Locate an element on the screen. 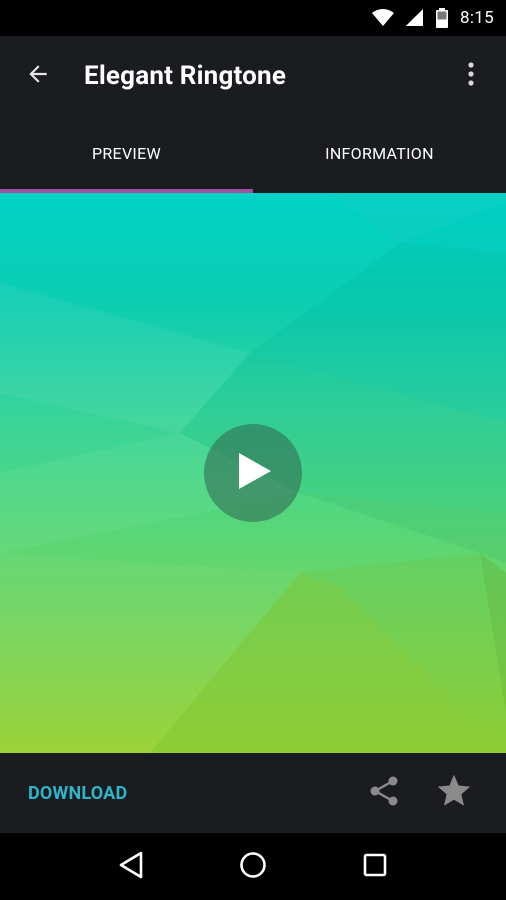 The image size is (506, 900). back-button is located at coordinates (38, 76).